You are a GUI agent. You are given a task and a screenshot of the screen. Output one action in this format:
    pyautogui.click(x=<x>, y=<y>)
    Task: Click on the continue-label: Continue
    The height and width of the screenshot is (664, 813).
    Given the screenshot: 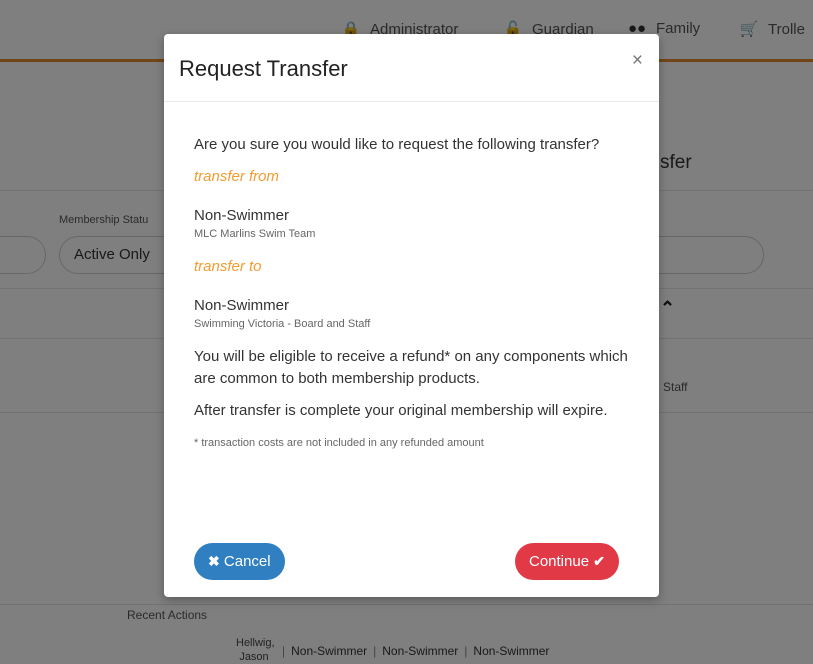 What is the action you would take?
    pyautogui.click(x=559, y=561)
    